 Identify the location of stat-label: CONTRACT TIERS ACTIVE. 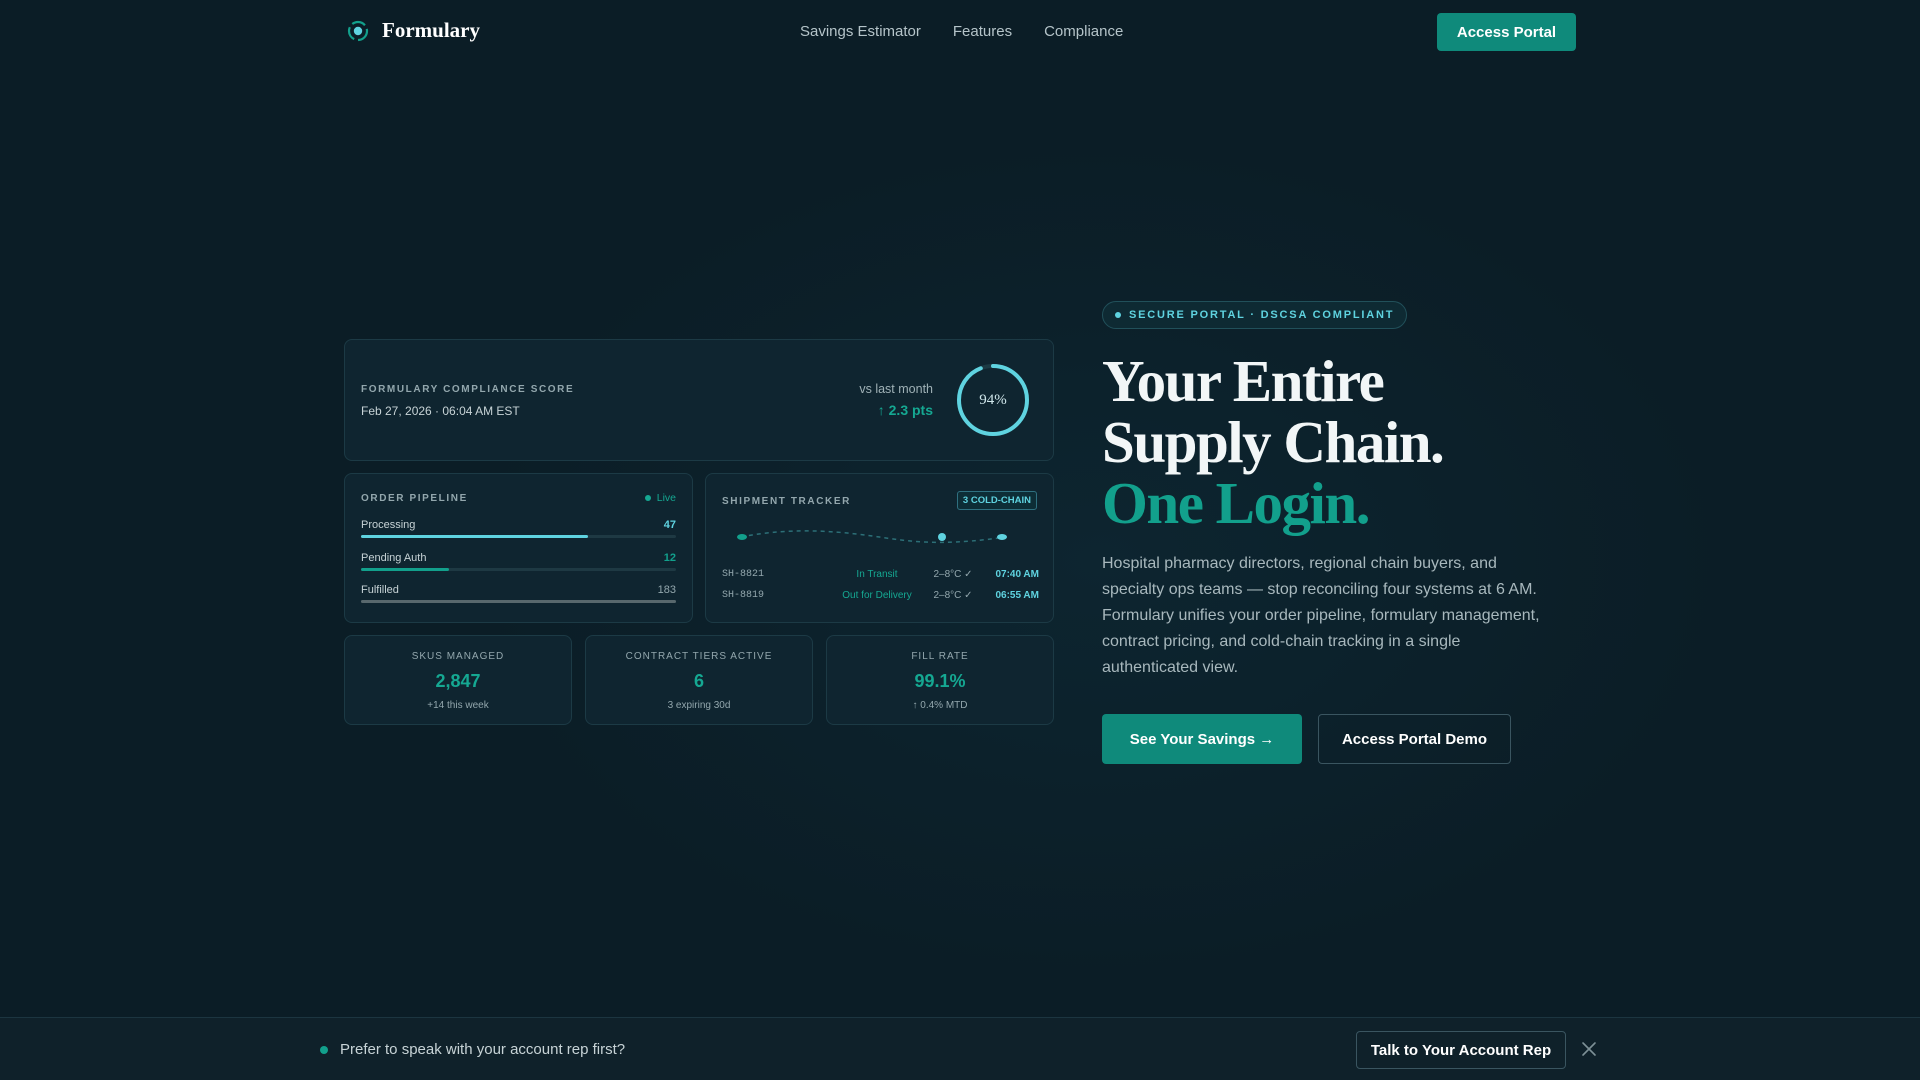
(699, 656).